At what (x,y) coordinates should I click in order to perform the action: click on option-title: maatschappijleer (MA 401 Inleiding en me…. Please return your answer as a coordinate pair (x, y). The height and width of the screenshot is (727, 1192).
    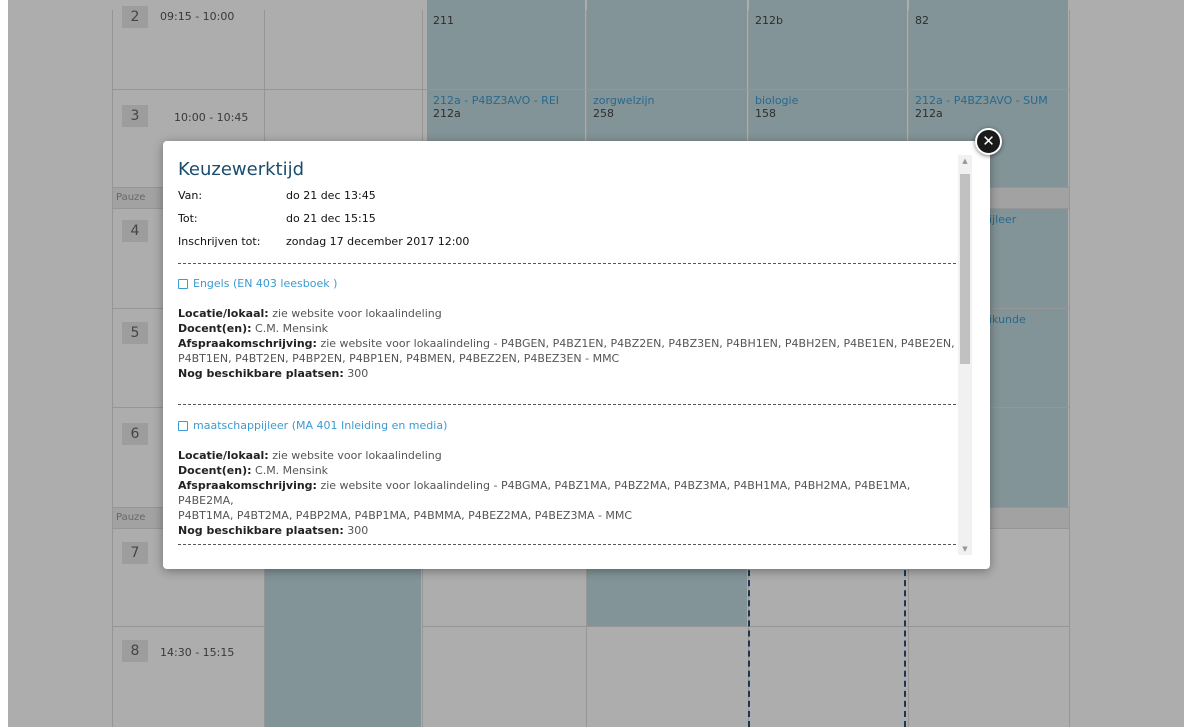
    Looking at the image, I should click on (320, 425).